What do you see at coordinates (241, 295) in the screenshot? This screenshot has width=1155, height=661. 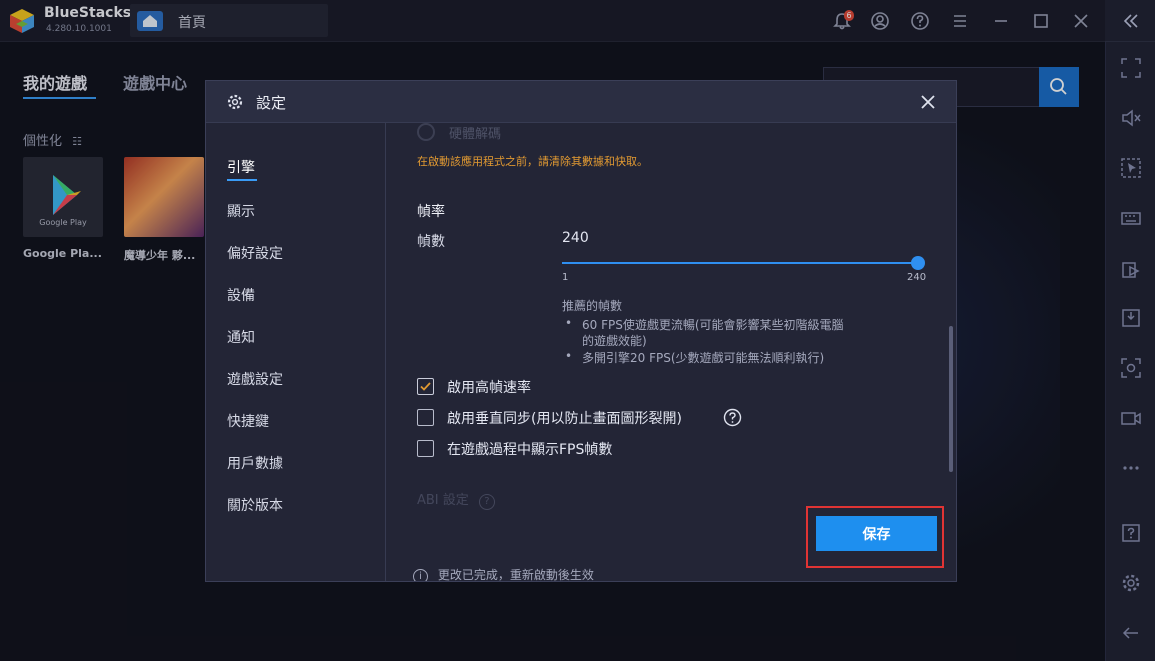 I see `nav-item-device: 設備` at bounding box center [241, 295].